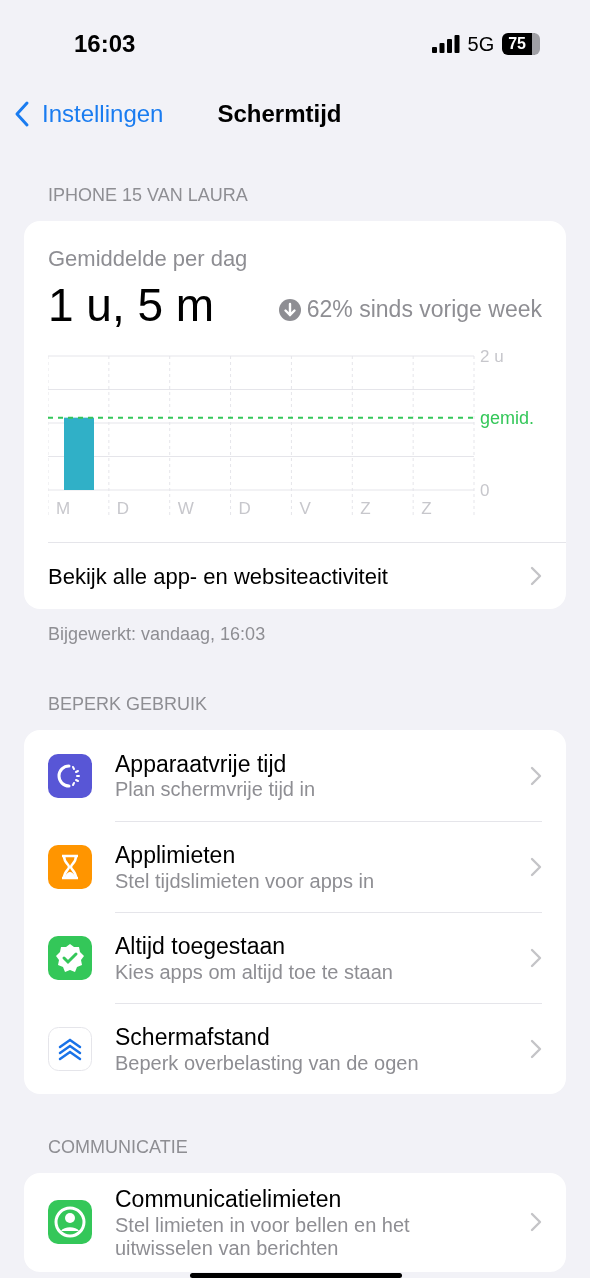 The width and height of the screenshot is (590, 1278). Describe the element at coordinates (157, 634) in the screenshot. I see `updated-note: Bijgewerkt: vandaag, 16:03` at that location.